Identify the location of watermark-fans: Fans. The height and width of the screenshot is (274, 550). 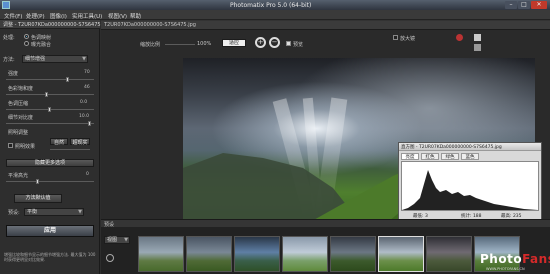
(536, 259).